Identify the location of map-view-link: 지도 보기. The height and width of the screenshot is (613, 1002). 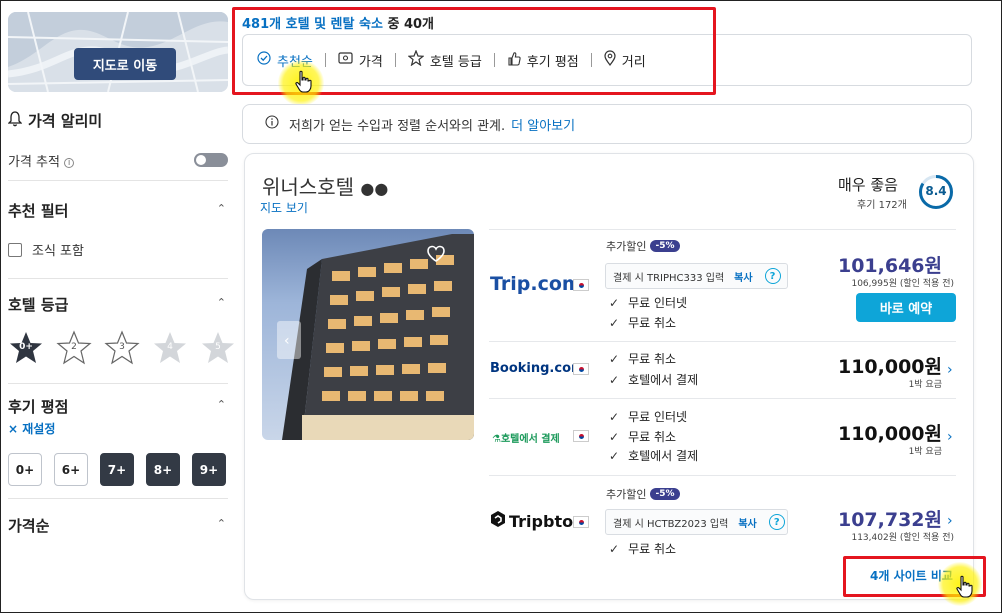
(284, 207).